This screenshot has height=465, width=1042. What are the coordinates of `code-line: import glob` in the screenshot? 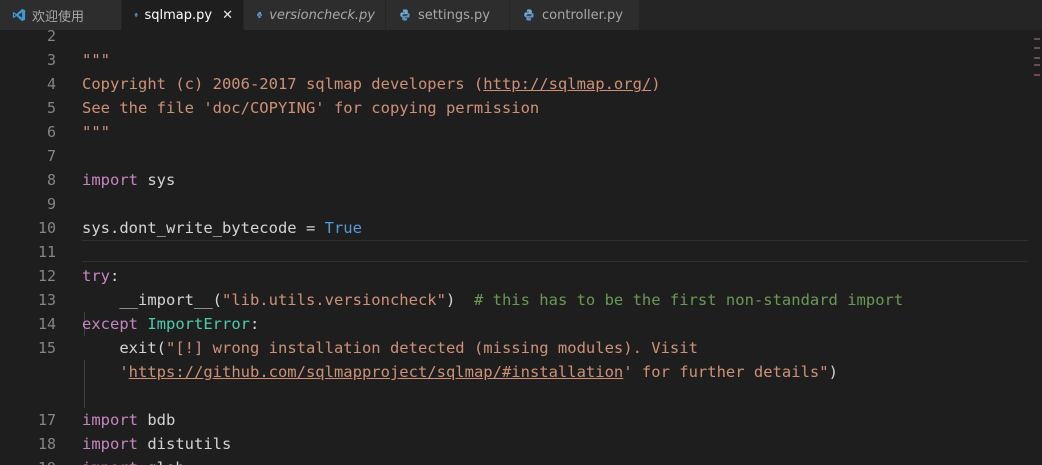 It's located at (133, 460).